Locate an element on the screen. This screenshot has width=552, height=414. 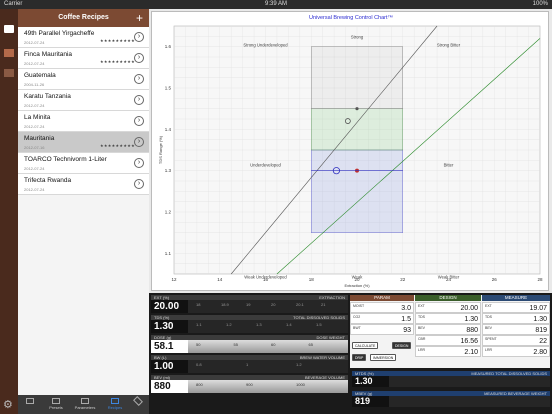
gauge-tick: 1 is located at coordinates (247, 364).